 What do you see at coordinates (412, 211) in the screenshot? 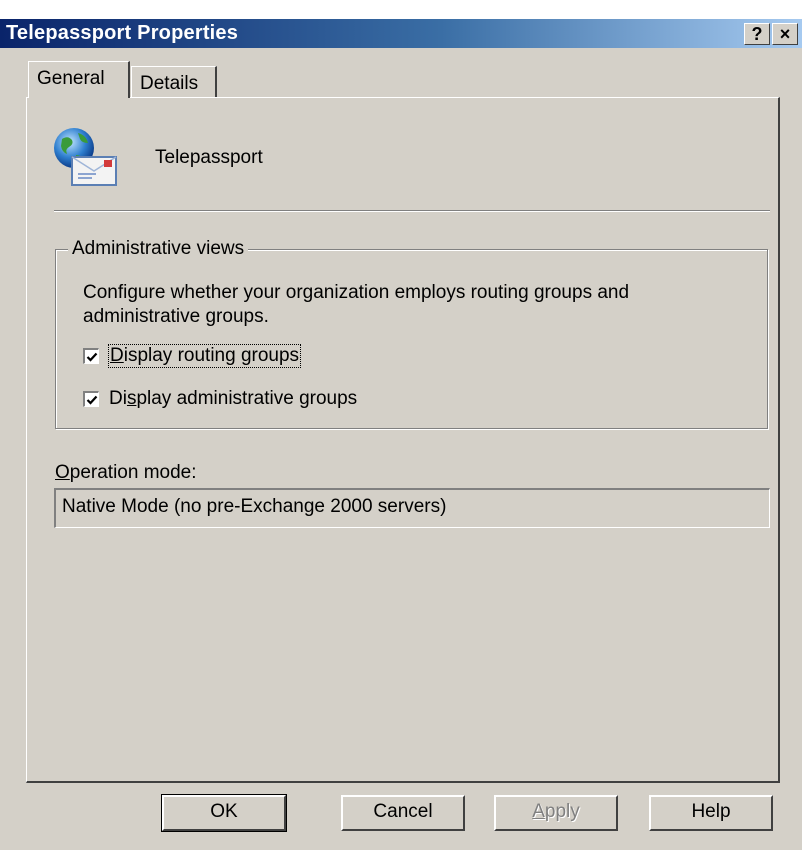
I see `header-separator` at bounding box center [412, 211].